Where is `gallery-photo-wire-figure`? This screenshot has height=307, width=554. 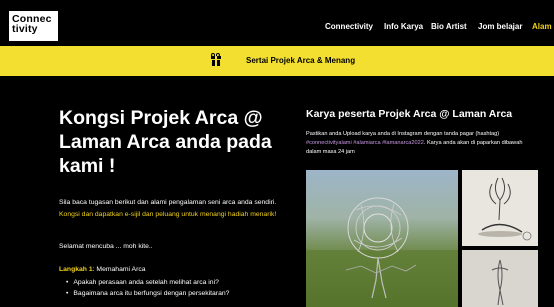
gallery-photo-wire-figure is located at coordinates (500, 278).